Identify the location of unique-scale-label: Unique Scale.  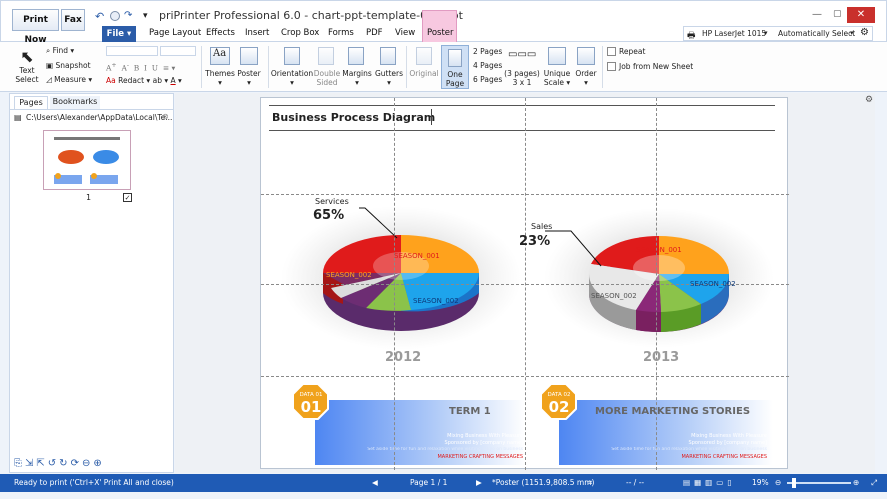
(557, 78).